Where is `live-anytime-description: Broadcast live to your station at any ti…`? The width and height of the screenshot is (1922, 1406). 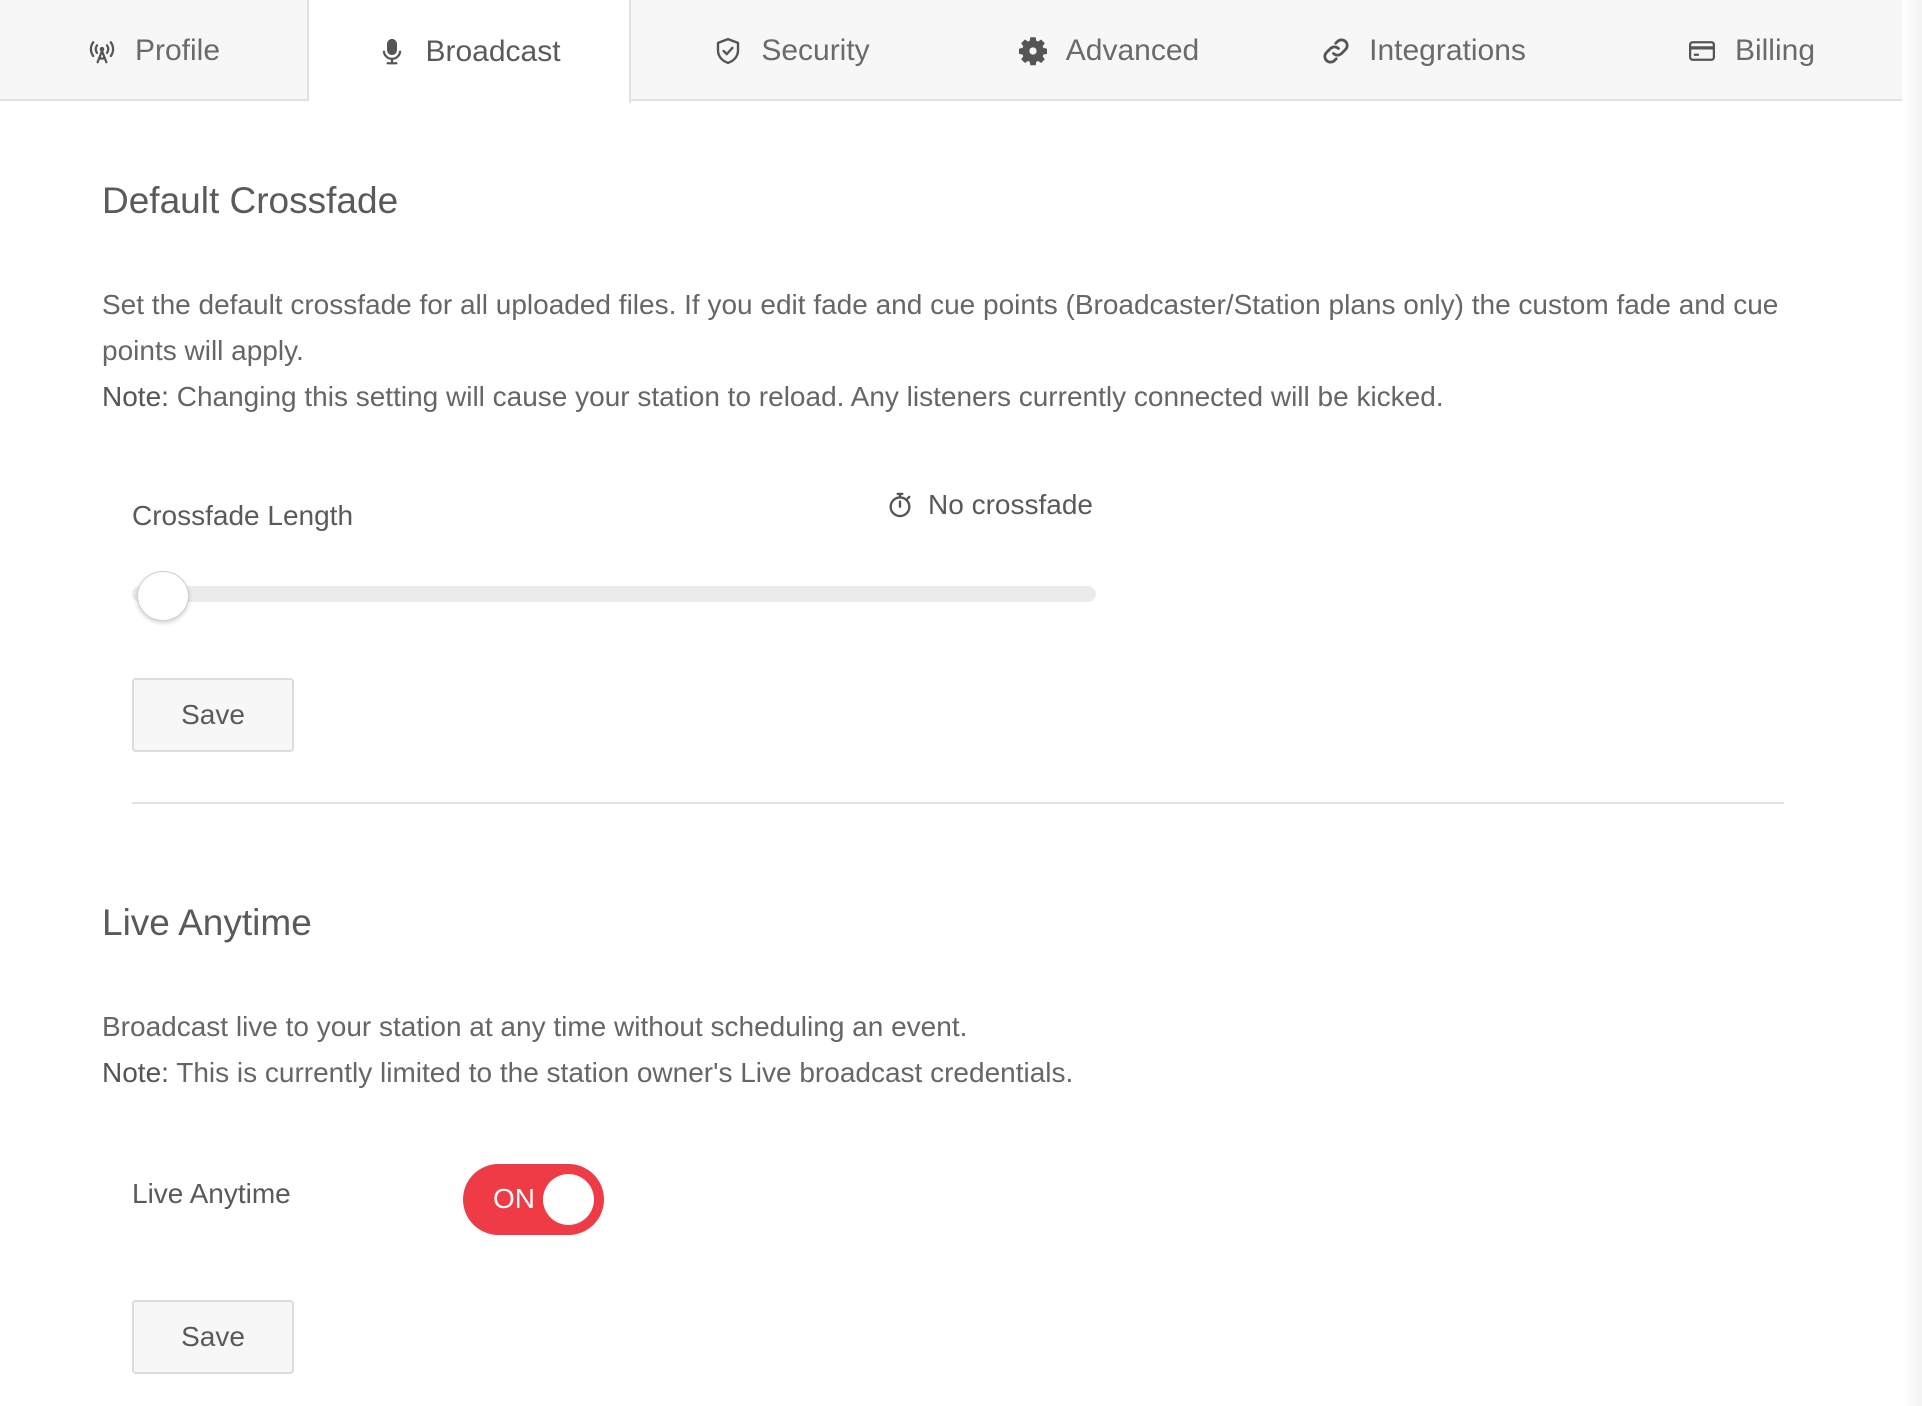 live-anytime-description: Broadcast live to your station at any ti… is located at coordinates (952, 1050).